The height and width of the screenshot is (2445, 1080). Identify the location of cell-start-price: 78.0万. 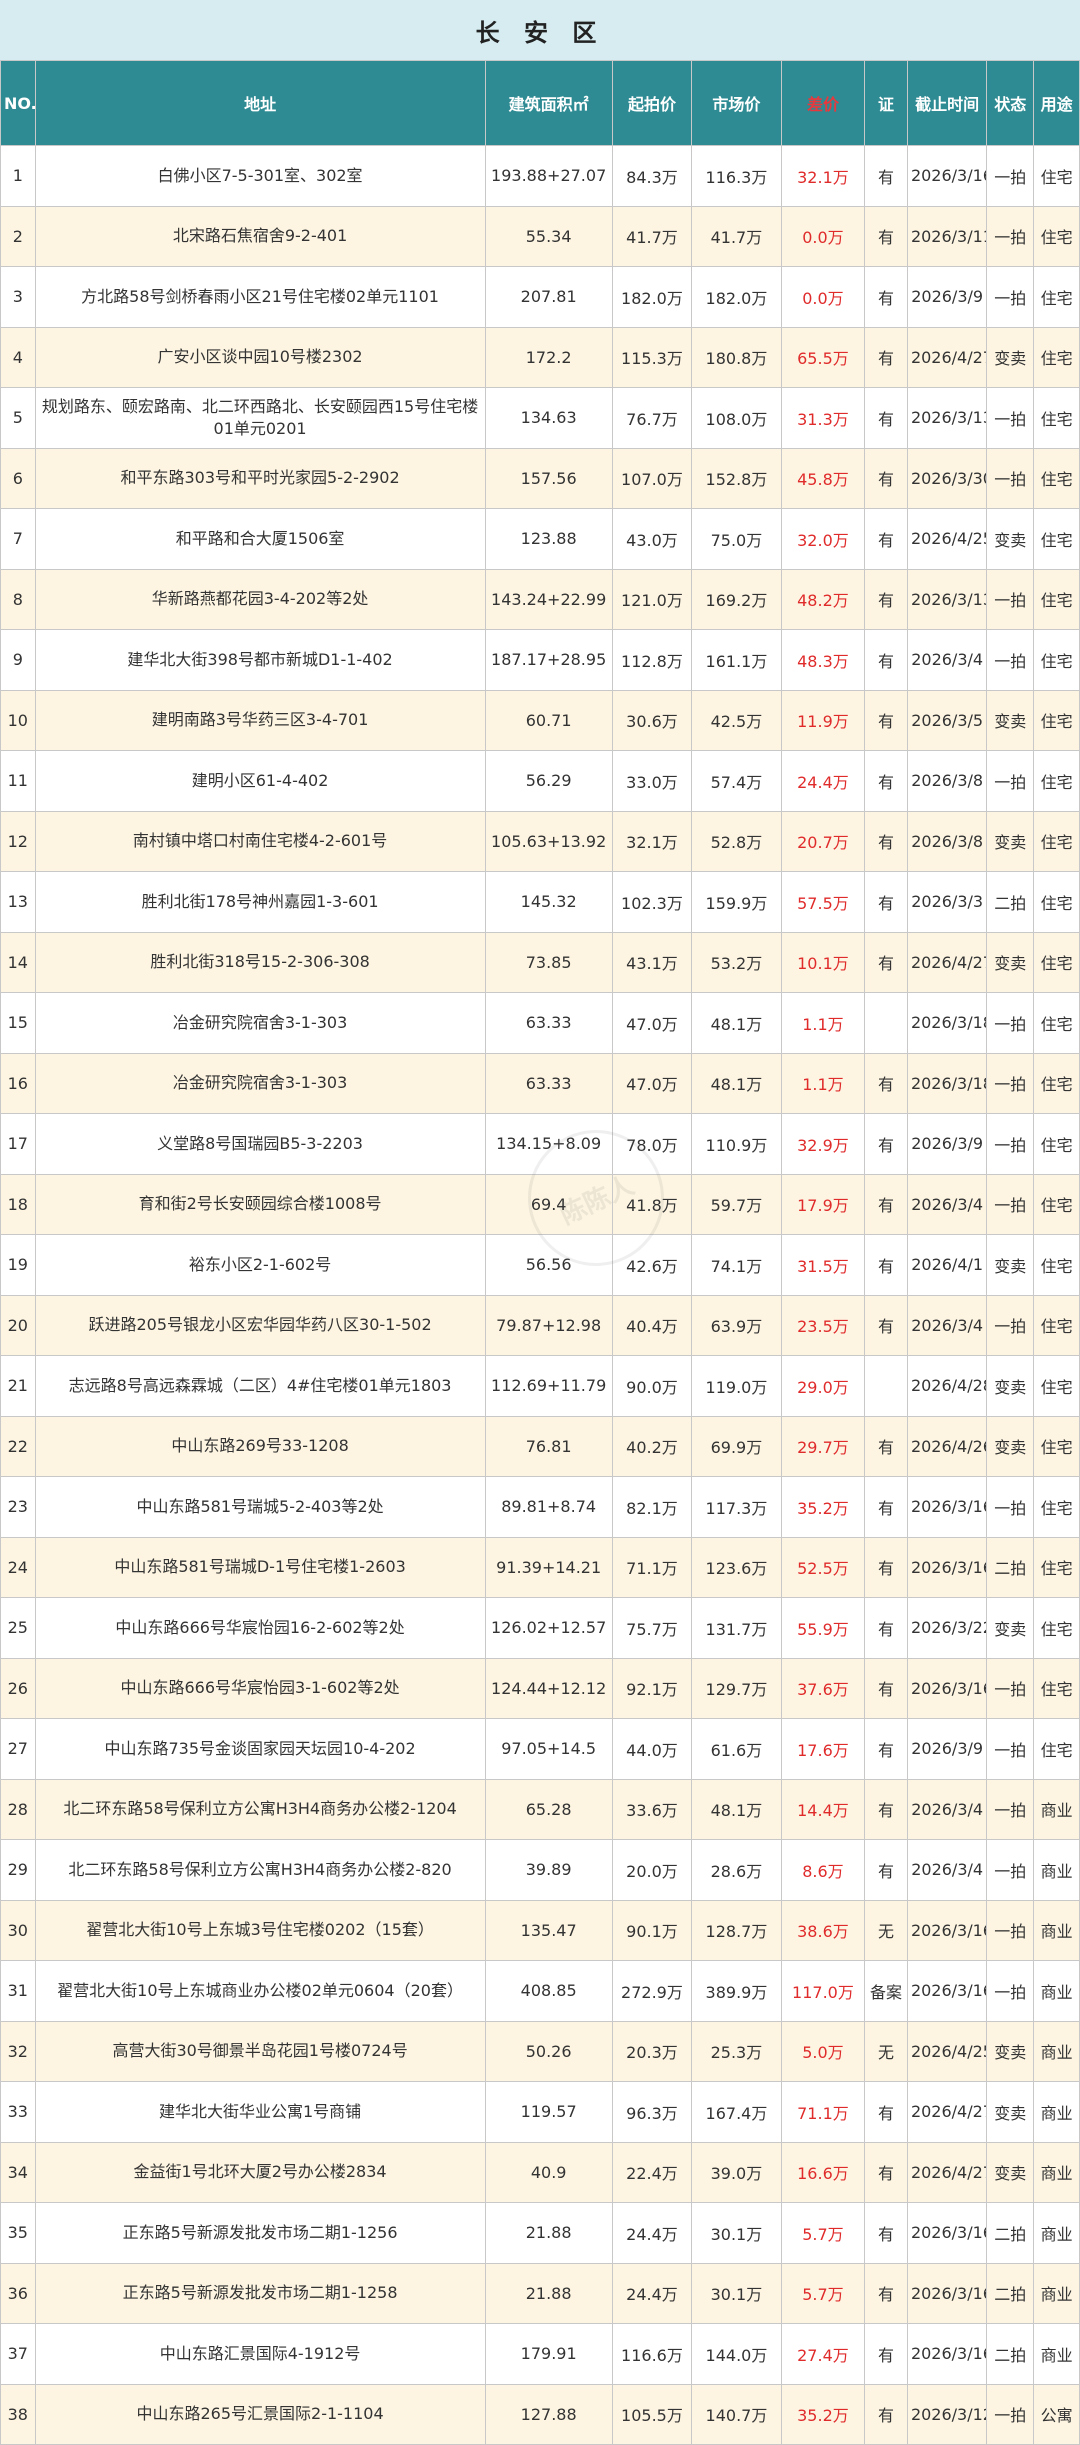
(652, 1144).